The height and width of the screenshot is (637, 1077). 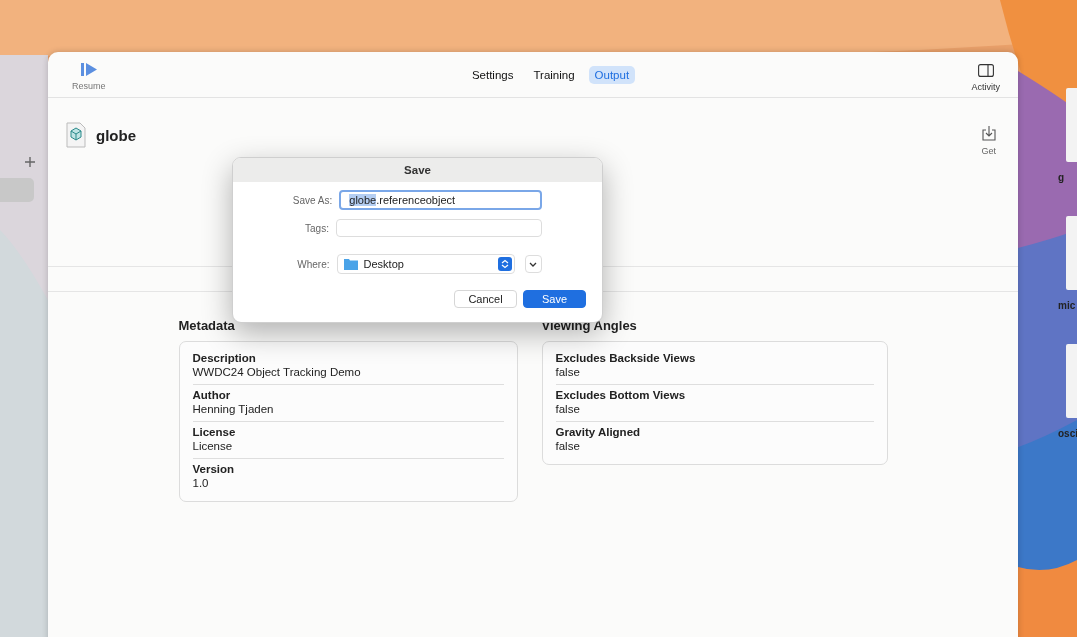 What do you see at coordinates (277, 372) in the screenshot?
I see `field-value: WWDC24 Object Tracking Demo` at bounding box center [277, 372].